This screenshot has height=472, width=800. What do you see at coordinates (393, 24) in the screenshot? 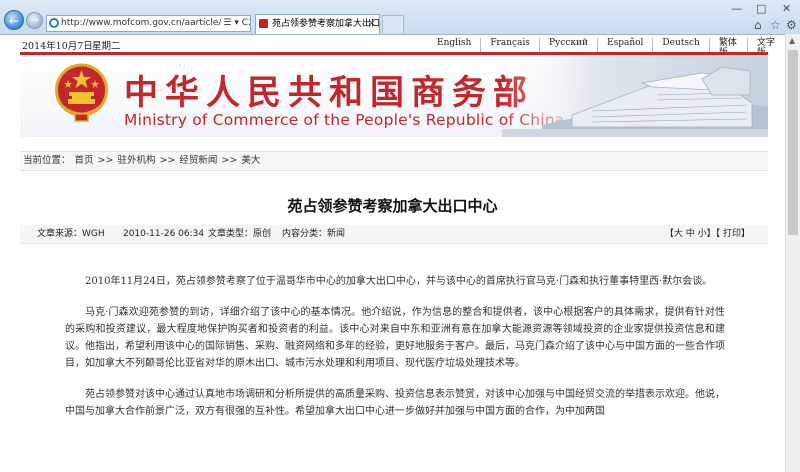
I see `new-tab-button` at bounding box center [393, 24].